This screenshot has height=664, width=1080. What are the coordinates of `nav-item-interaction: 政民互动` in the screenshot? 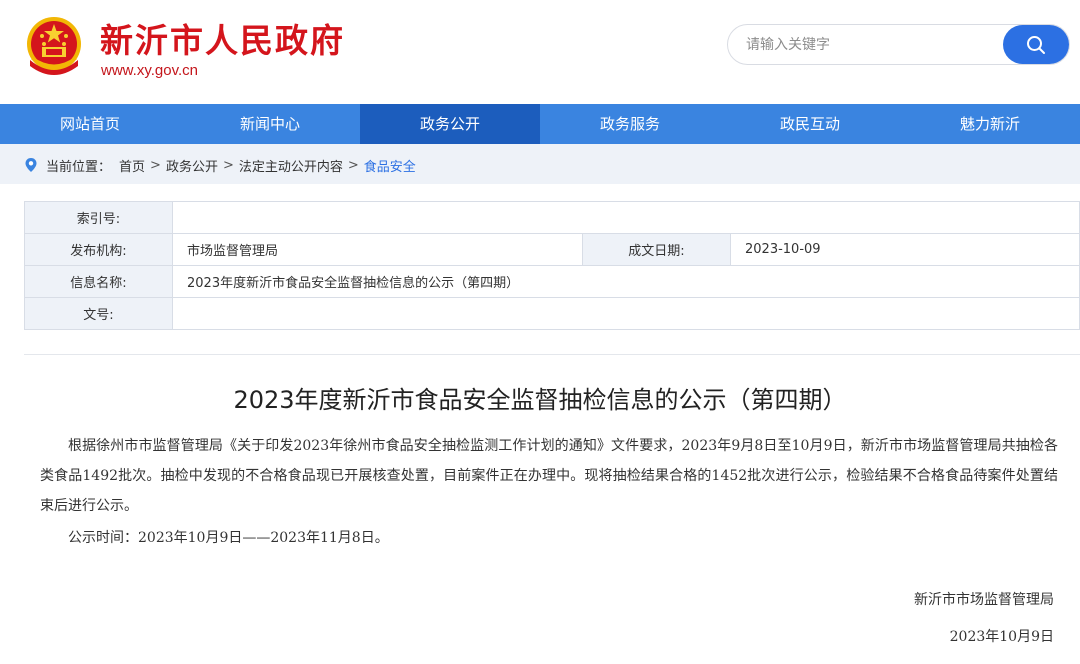 It's located at (810, 124).